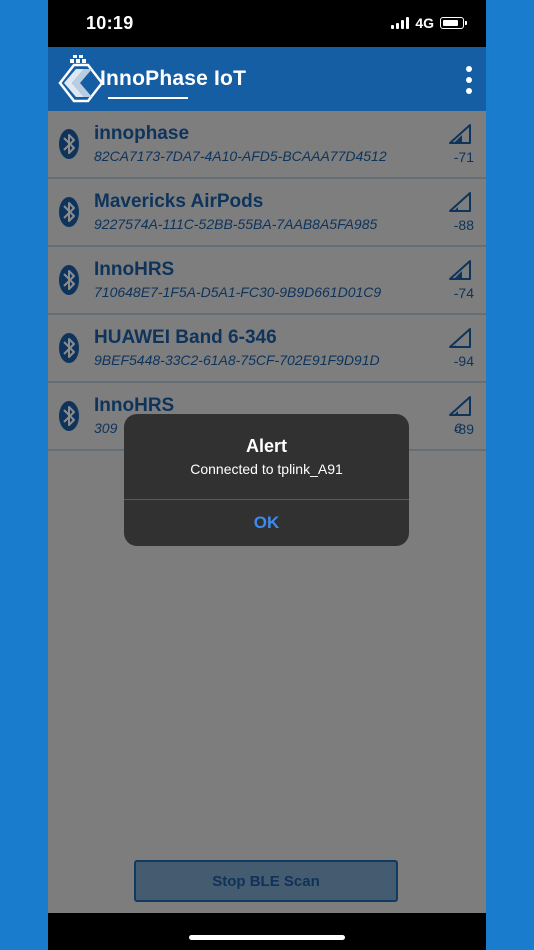  Describe the element at coordinates (469, 80) in the screenshot. I see `overflow-menu-icon` at that location.